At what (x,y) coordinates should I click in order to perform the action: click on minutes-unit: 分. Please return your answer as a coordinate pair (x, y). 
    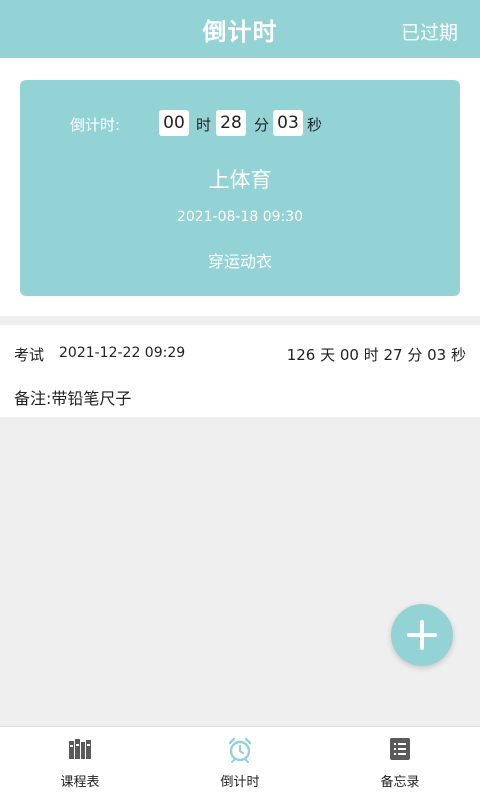
    Looking at the image, I should click on (262, 125).